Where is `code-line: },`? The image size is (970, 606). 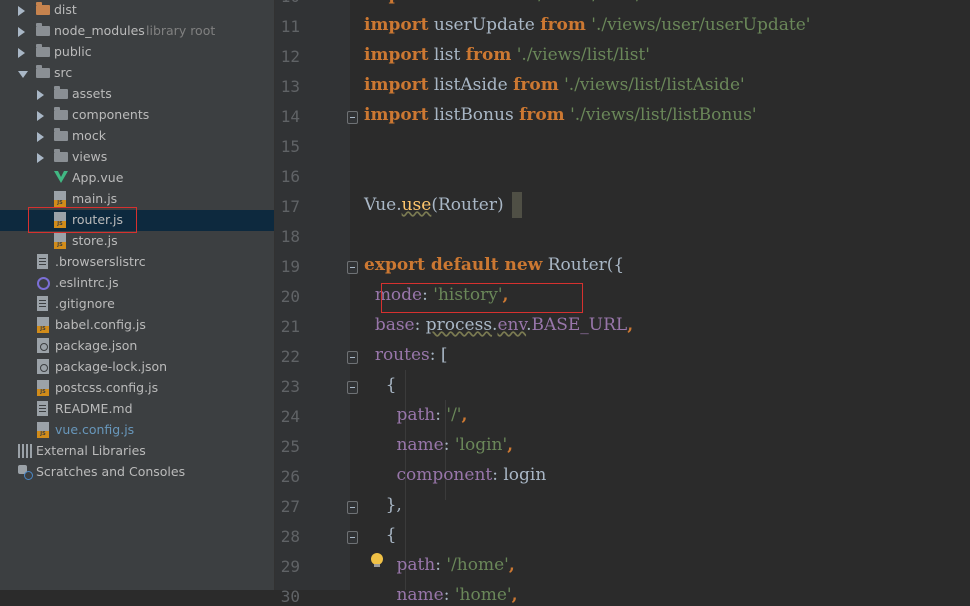 code-line: }, is located at coordinates (383, 505).